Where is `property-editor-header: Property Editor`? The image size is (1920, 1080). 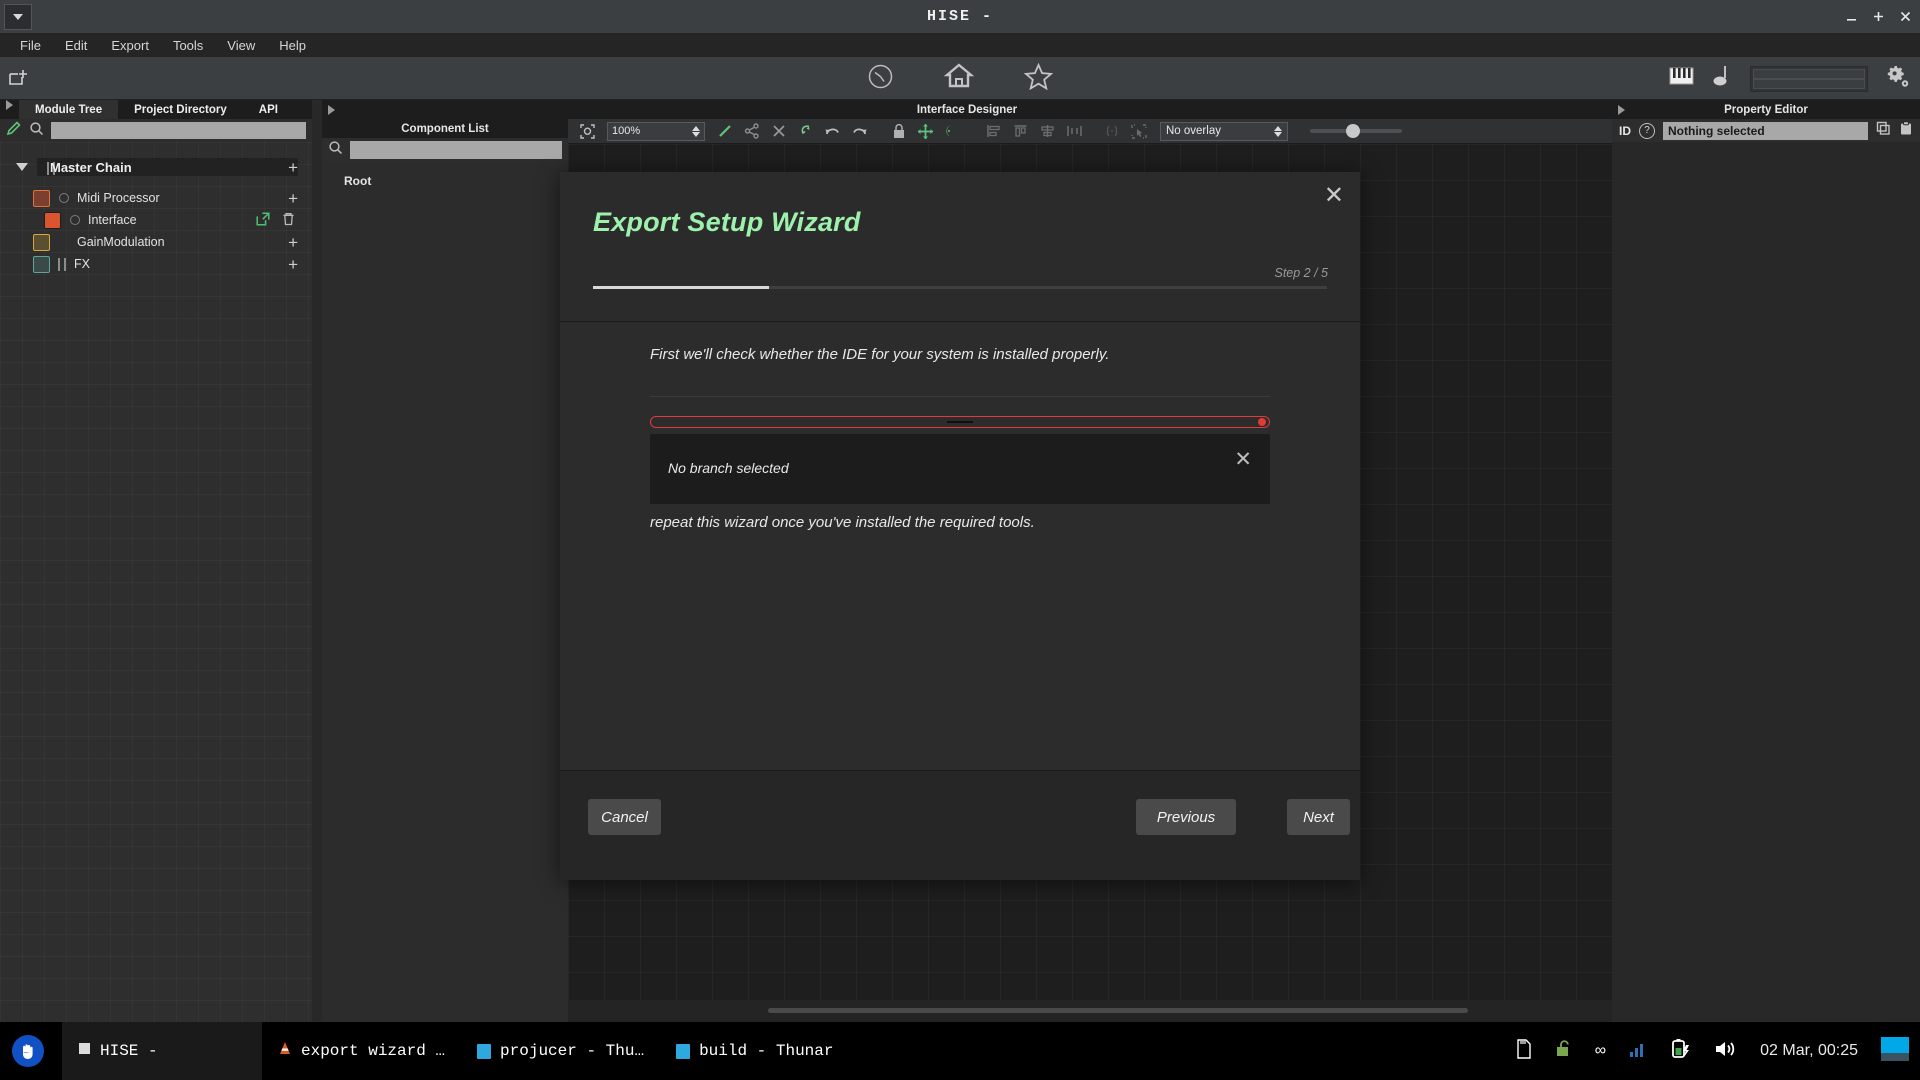
property-editor-header: Property Editor is located at coordinates (1766, 109).